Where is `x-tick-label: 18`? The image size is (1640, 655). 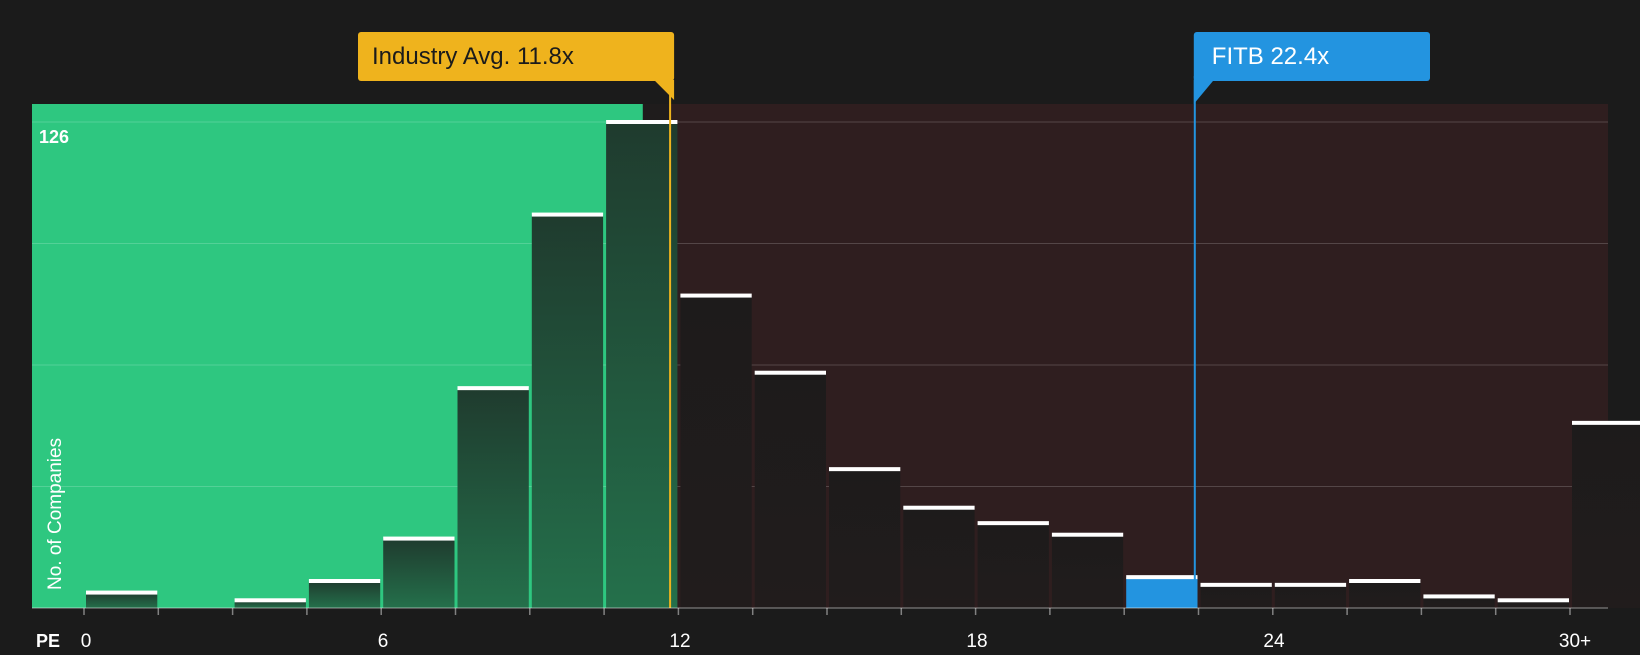
x-tick-label: 18 is located at coordinates (976, 640).